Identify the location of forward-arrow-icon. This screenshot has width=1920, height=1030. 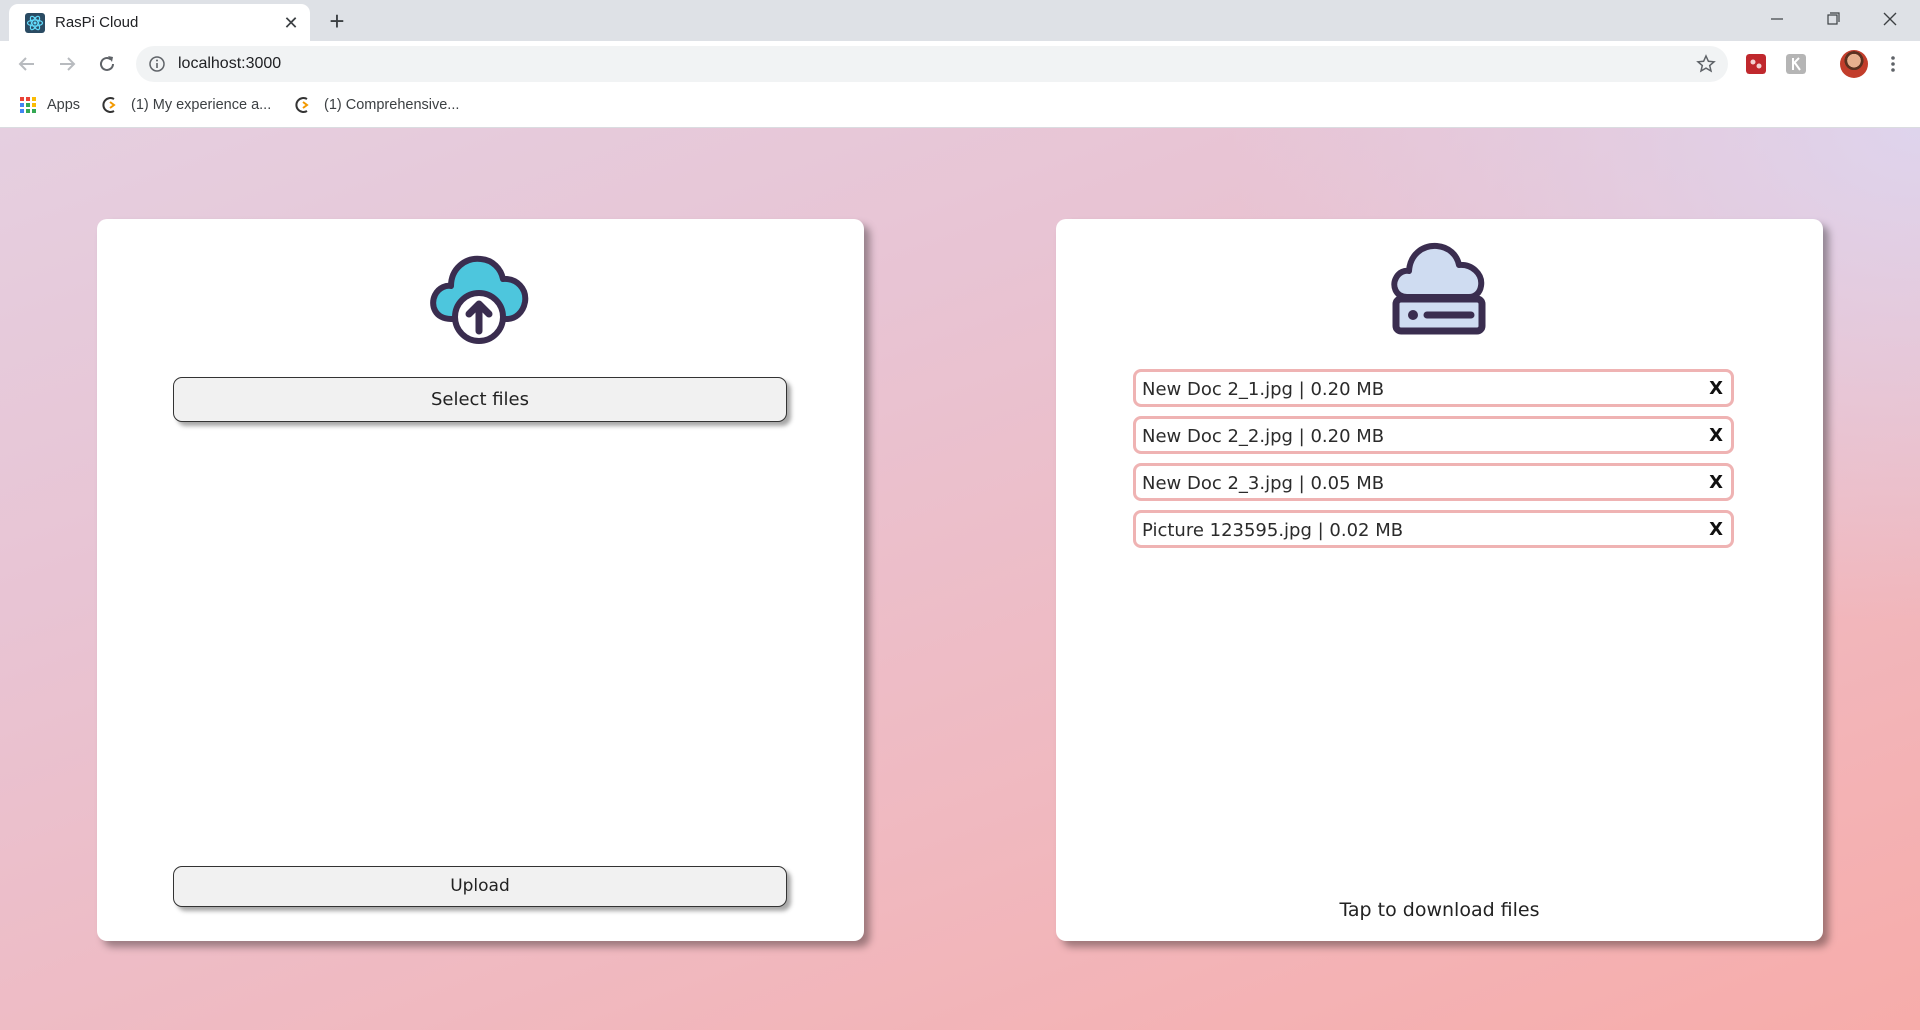
(67, 64).